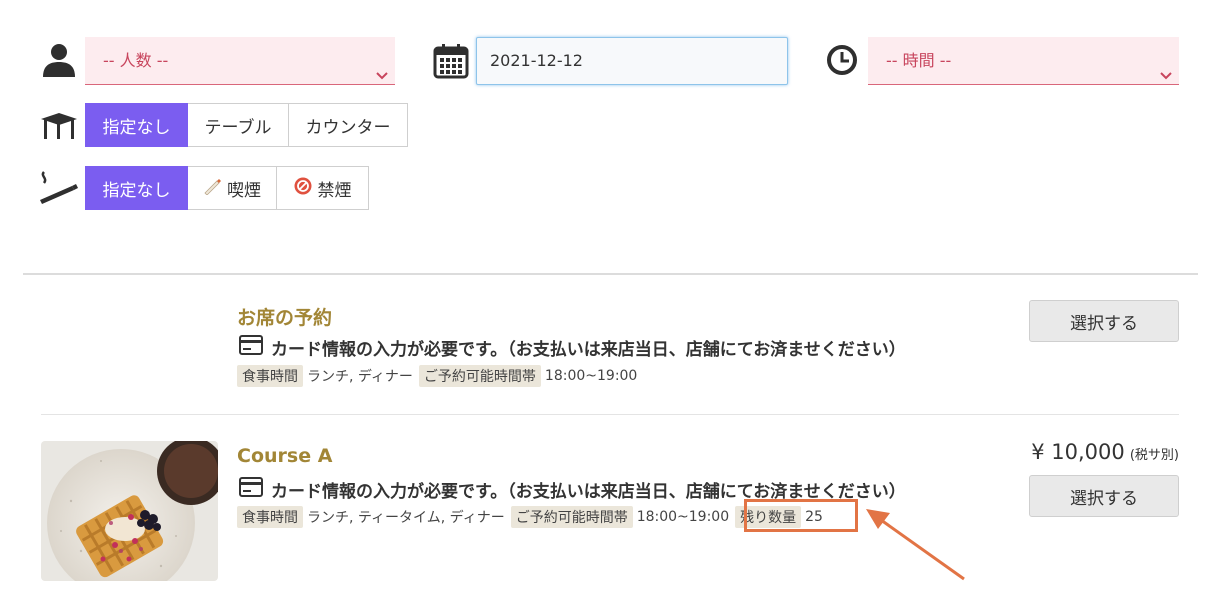  I want to click on course-price: ¥ 10,000 (税サ別), so click(1105, 452).